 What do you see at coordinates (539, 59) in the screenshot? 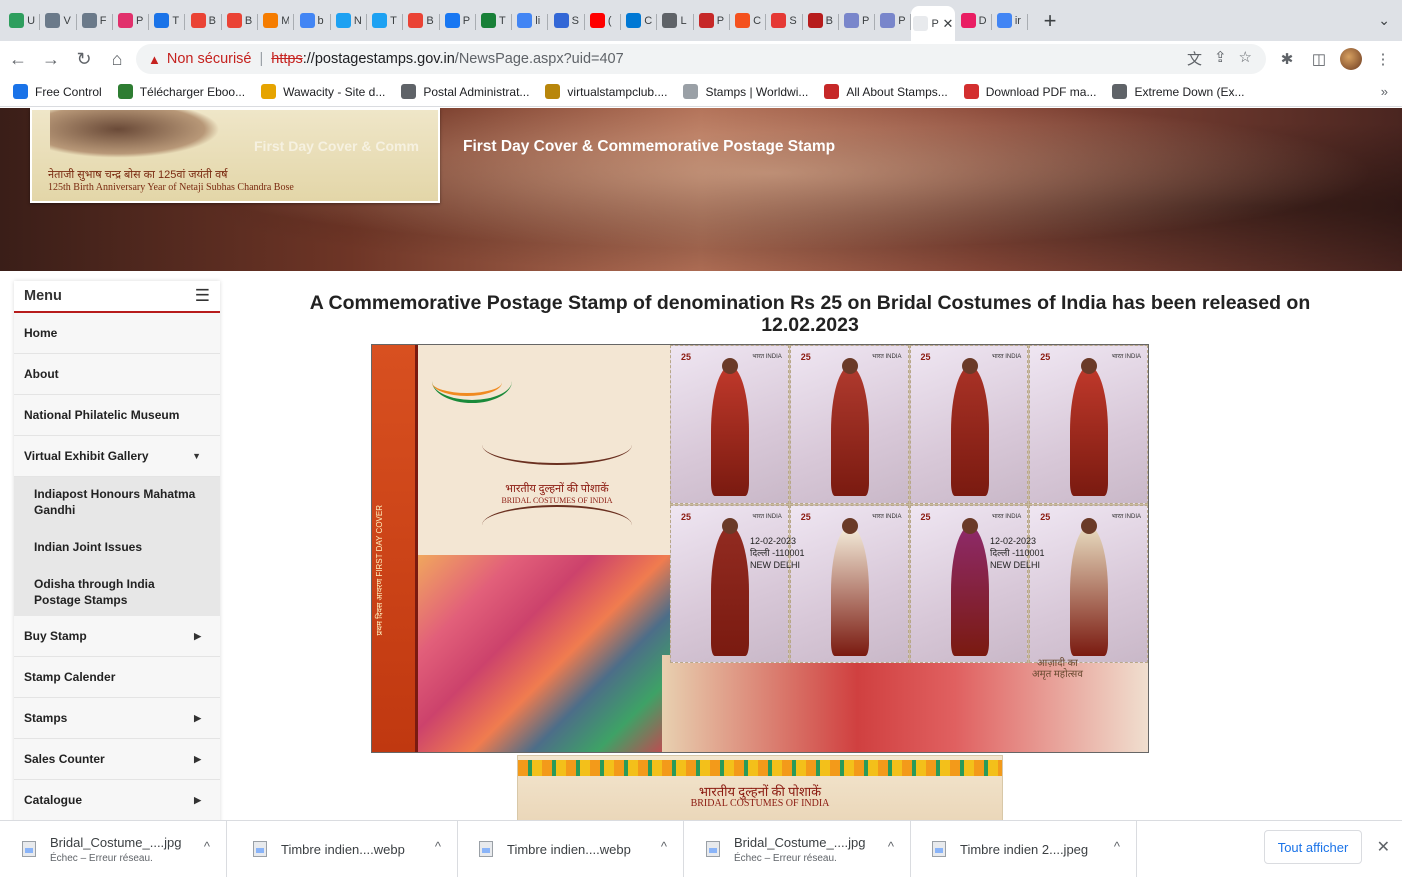
I see `url-path: /NewsPage.aspx?uid=407` at bounding box center [539, 59].